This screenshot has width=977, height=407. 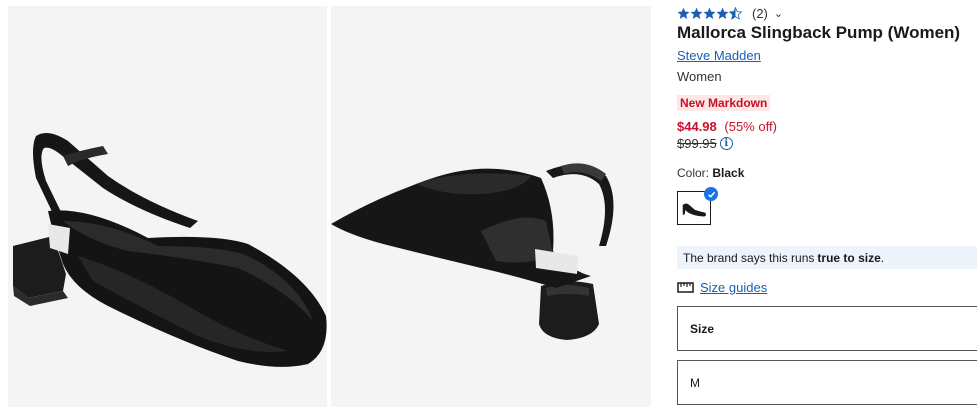 What do you see at coordinates (728, 173) in the screenshot?
I see `color-value: Black` at bounding box center [728, 173].